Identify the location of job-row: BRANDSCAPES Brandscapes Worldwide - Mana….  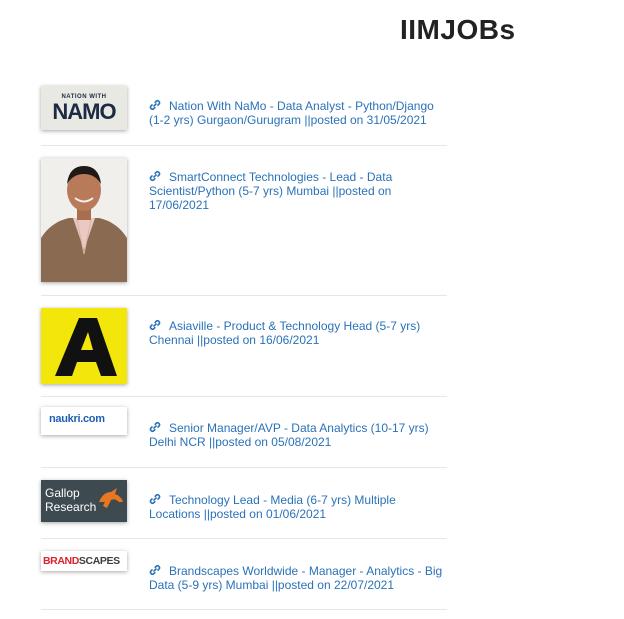
(244, 574).